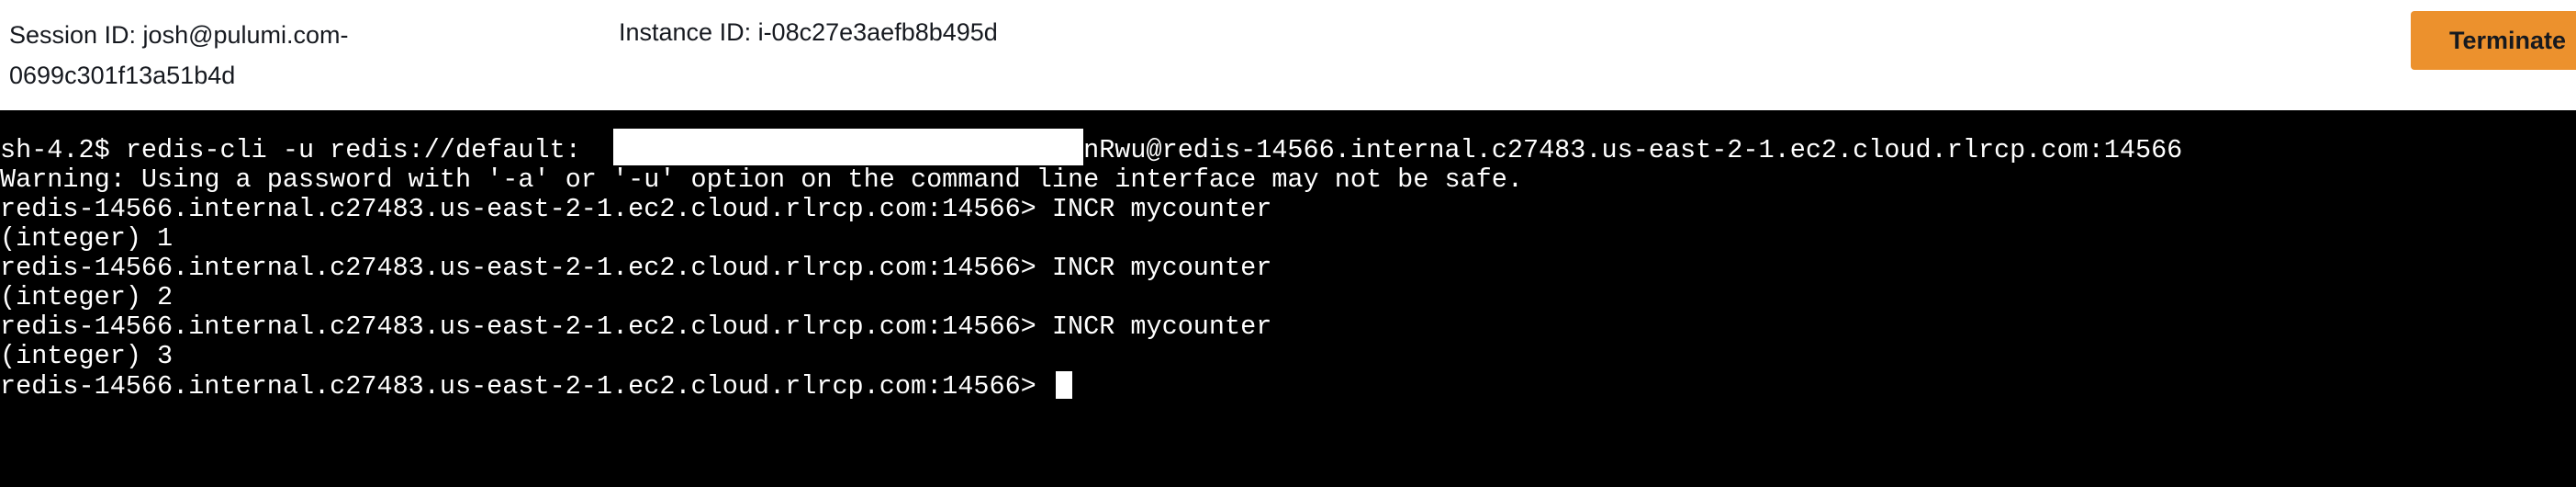  I want to click on instance-id-label: Instance ID: i-08c27e3aefb8b495d, so click(808, 32).